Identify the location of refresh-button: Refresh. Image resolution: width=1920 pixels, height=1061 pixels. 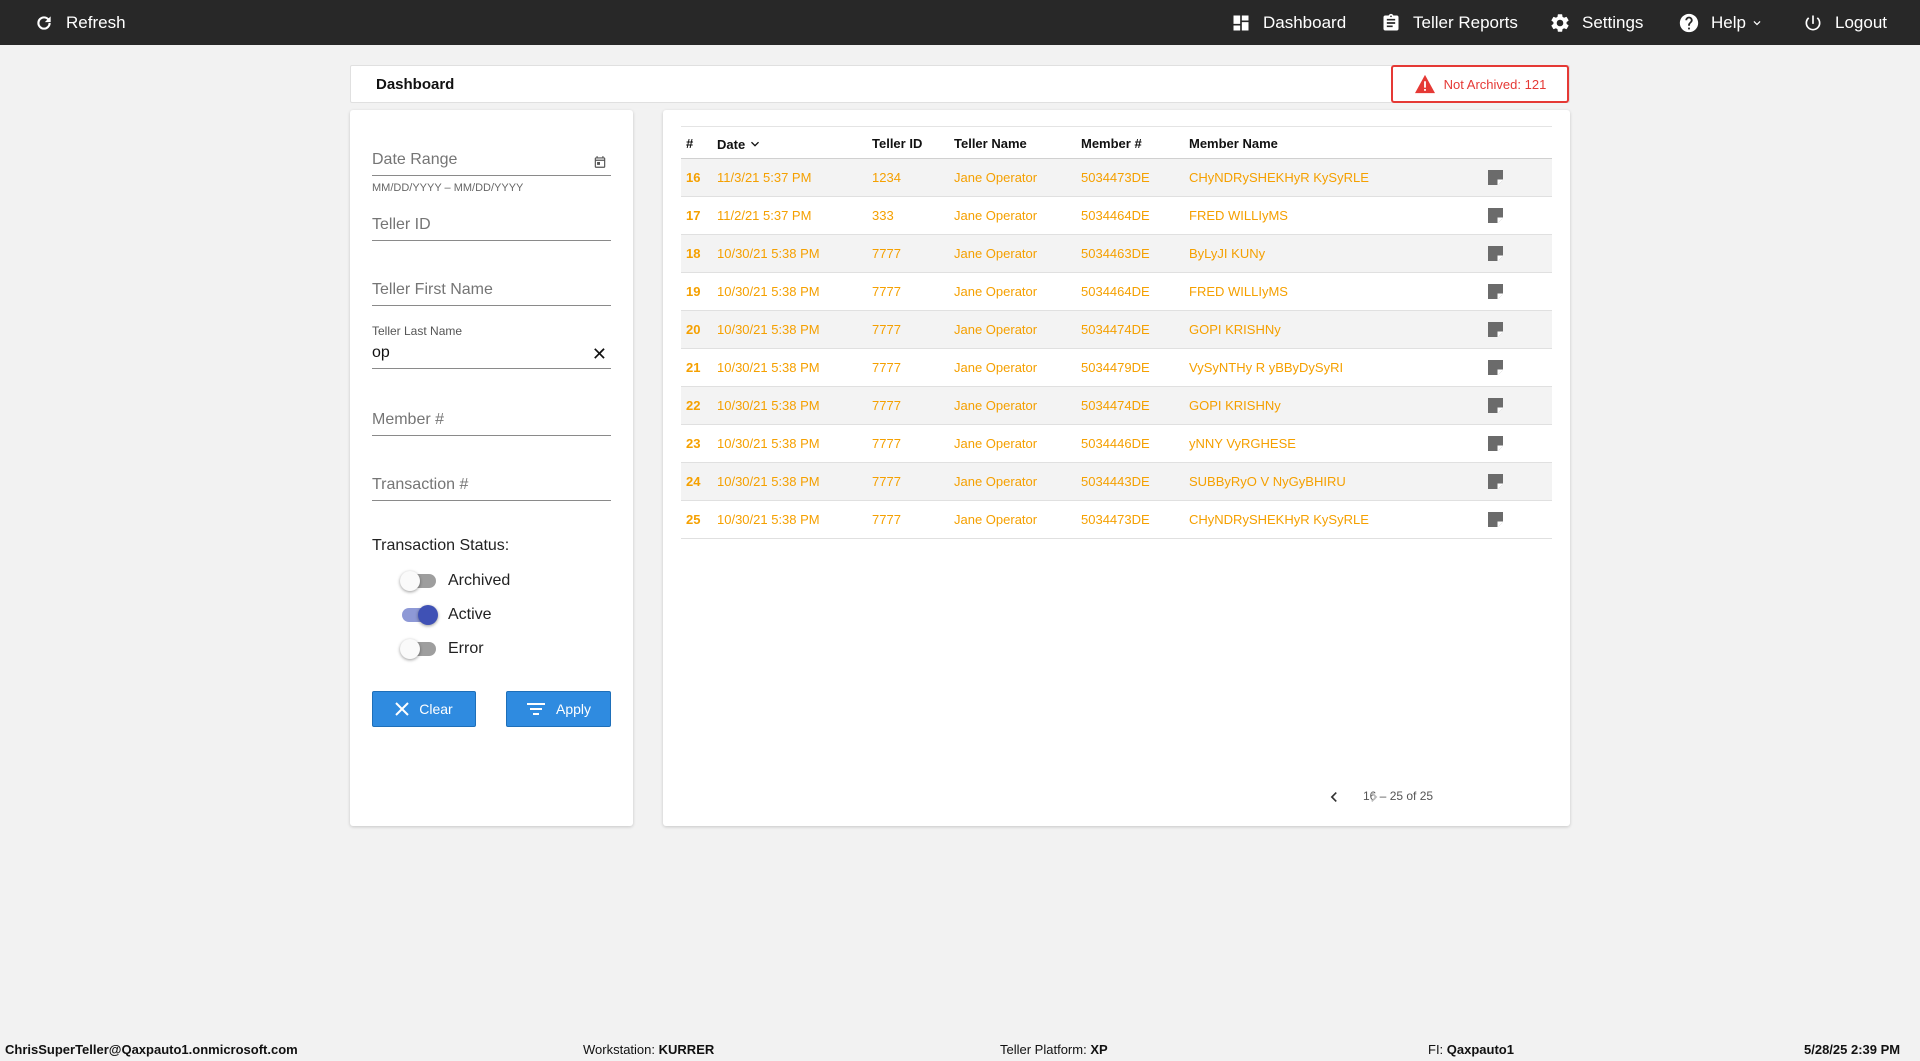
(79, 22).